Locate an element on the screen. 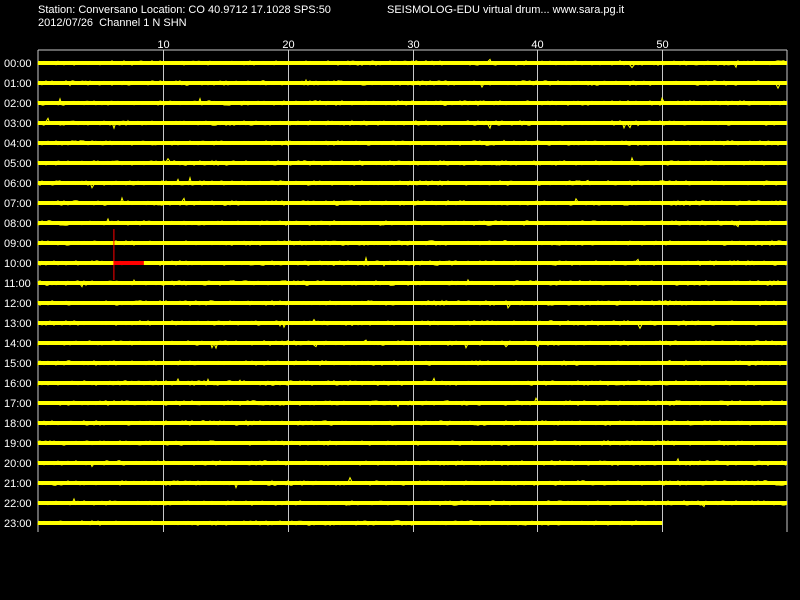 The width and height of the screenshot is (800, 600). event-marker-horizontal is located at coordinates (128, 263).